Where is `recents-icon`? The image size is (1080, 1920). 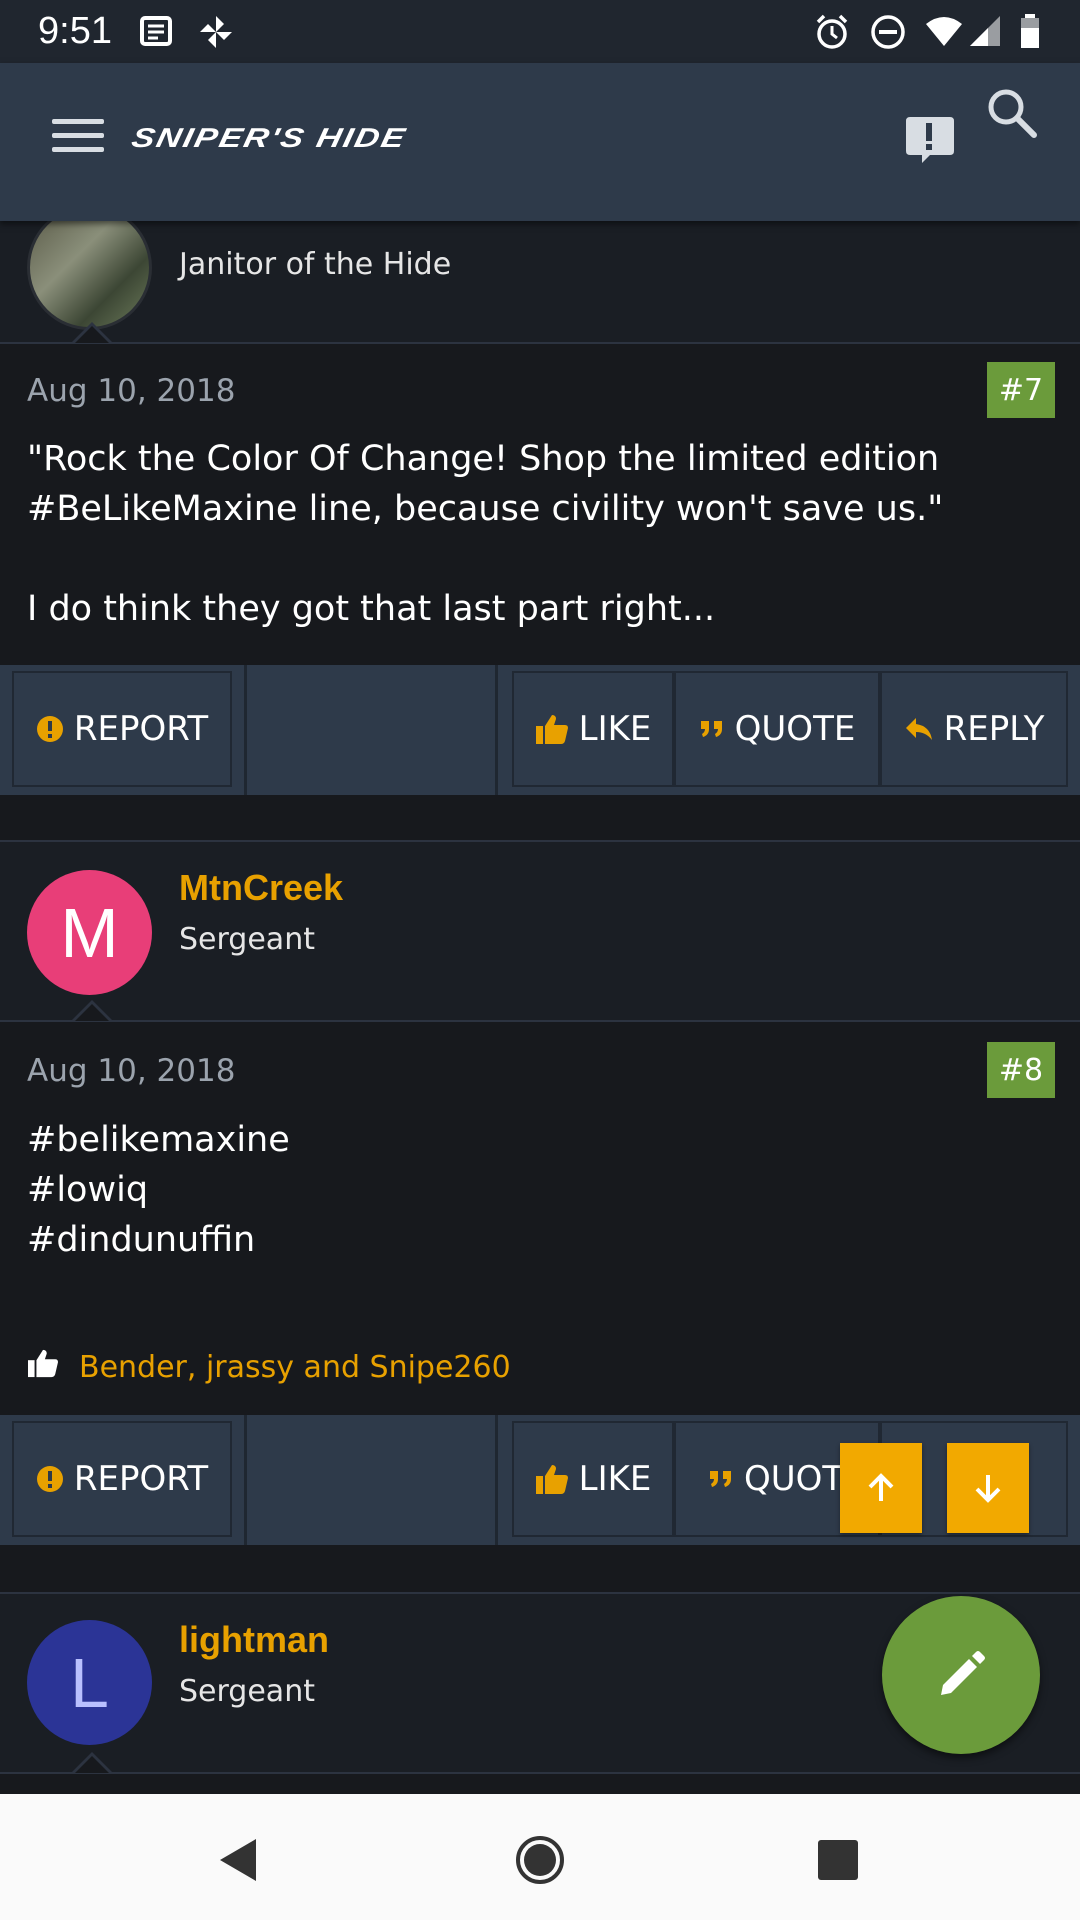
recents-icon is located at coordinates (838, 1860).